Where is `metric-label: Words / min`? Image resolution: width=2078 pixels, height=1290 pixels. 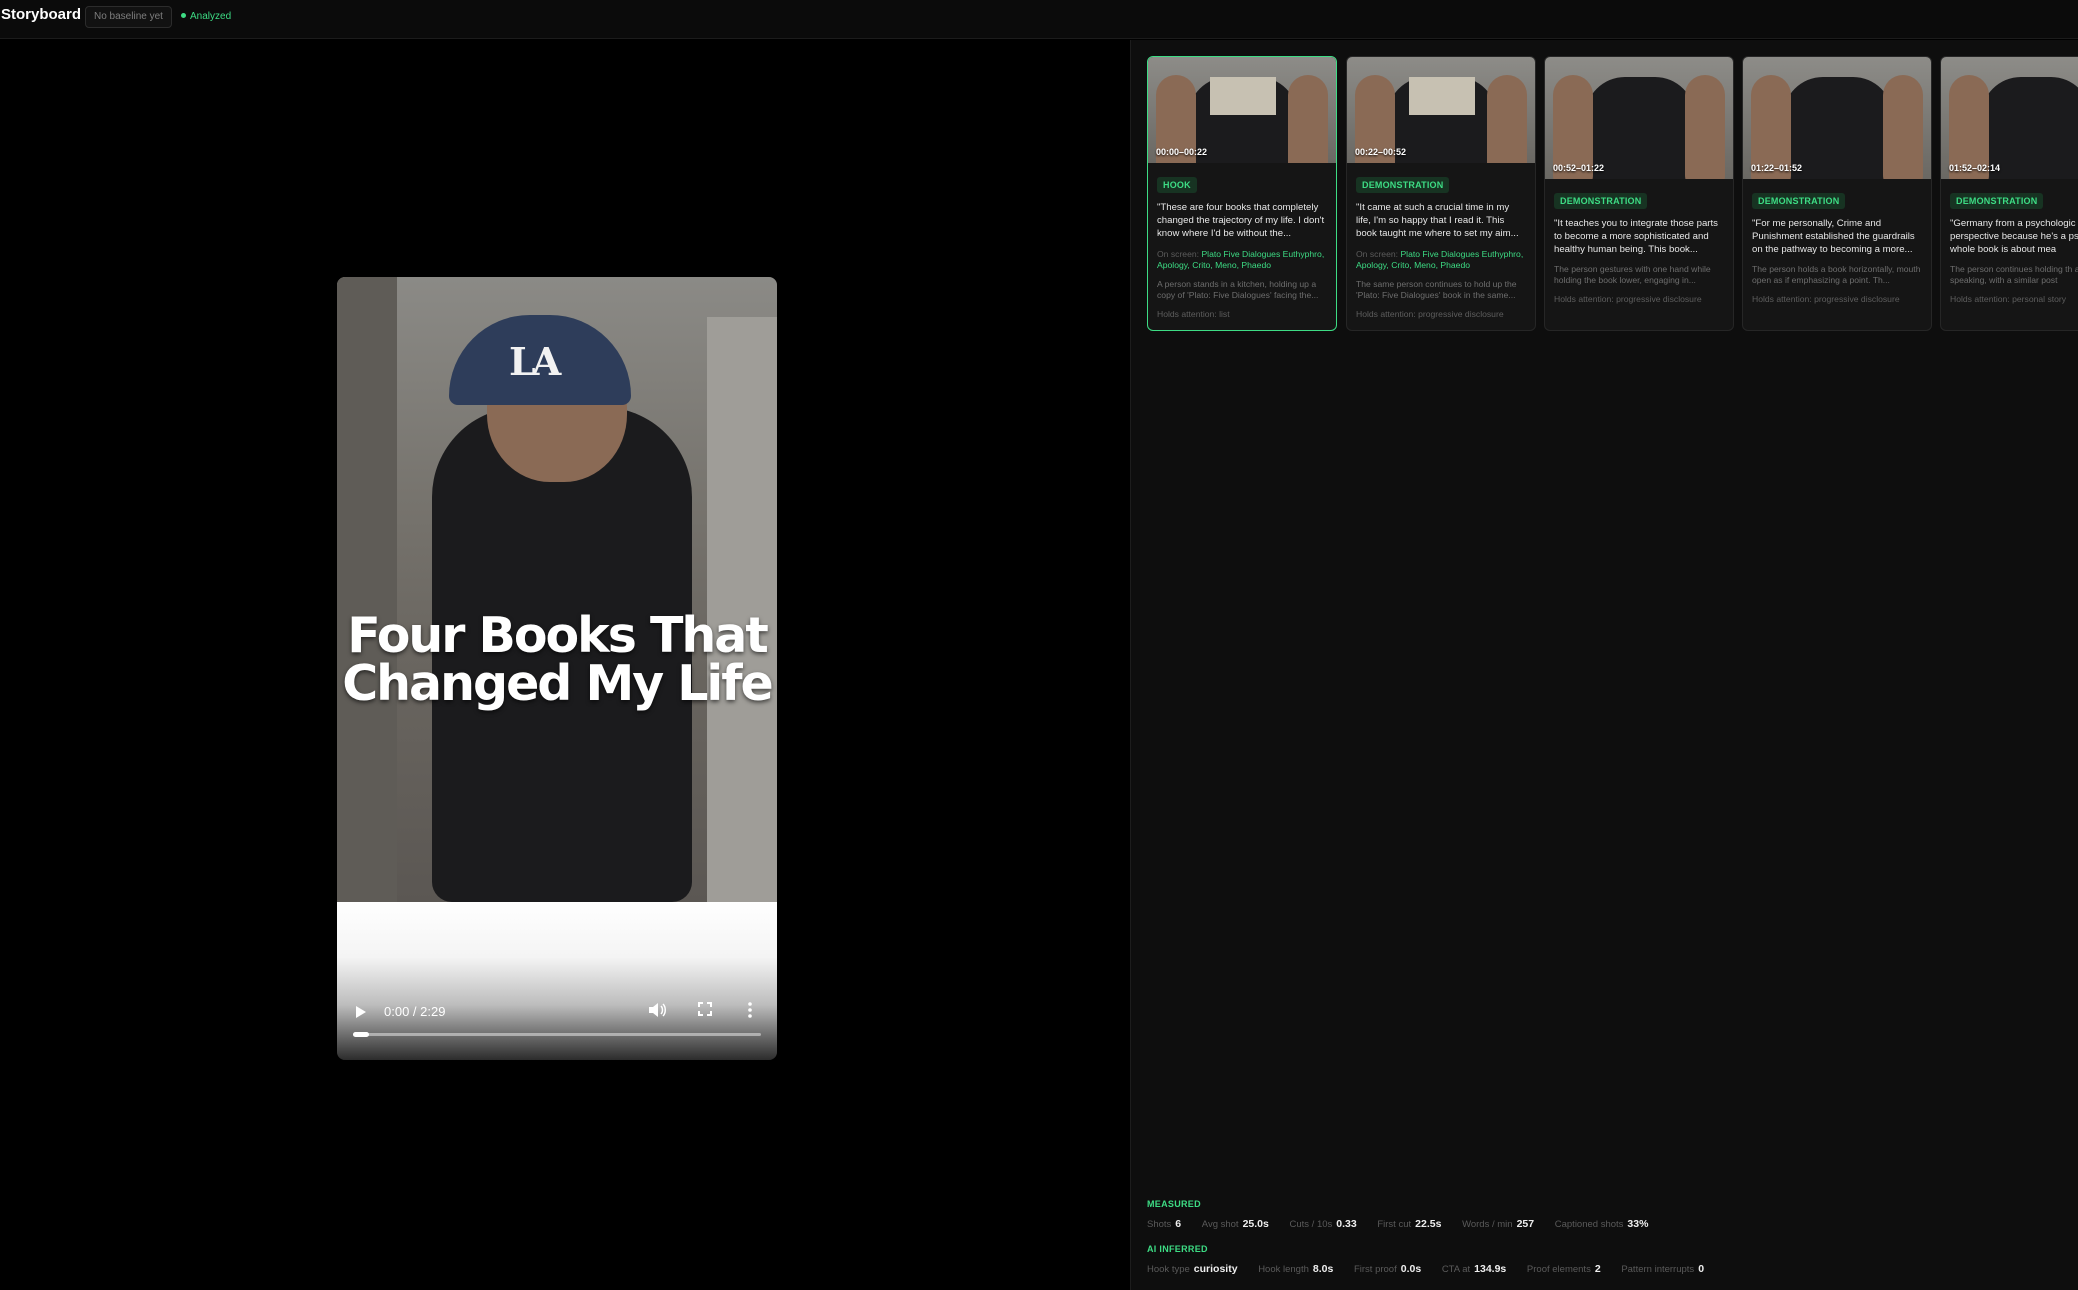 metric-label: Words / min is located at coordinates (1487, 1224).